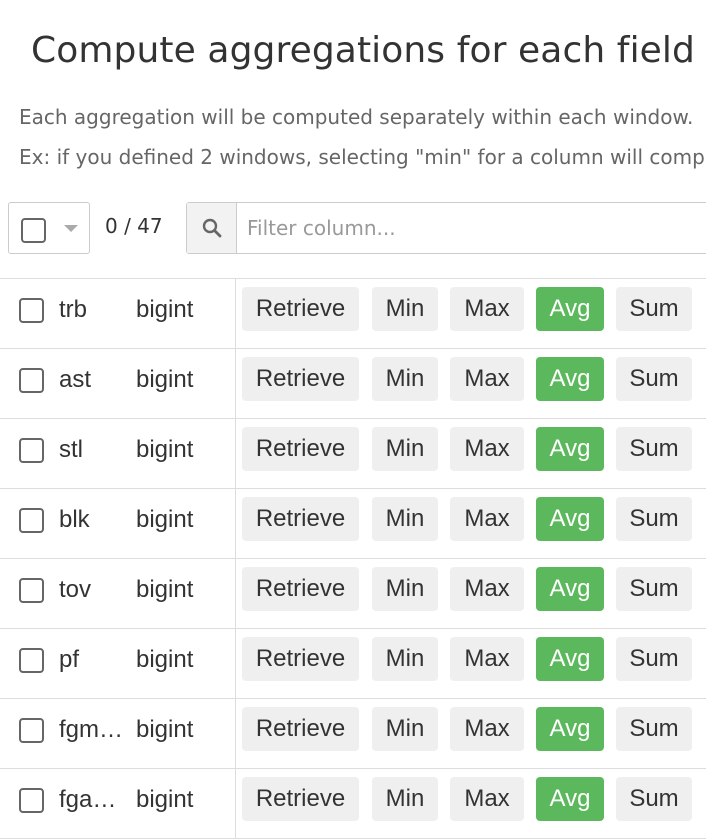 Image resolution: width=706 pixels, height=839 pixels. I want to click on table-row: fga_… bigint Retrieve Min Max Avg Sum, so click(353, 804).